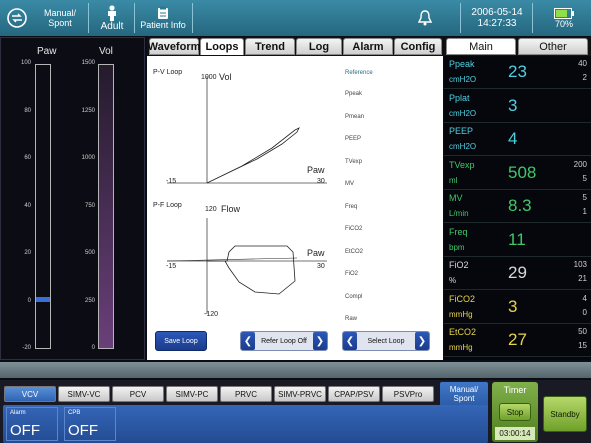 Image resolution: width=591 pixels, height=443 pixels. What do you see at coordinates (112, 18) in the screenshot?
I see `patient-type: Adult` at bounding box center [112, 18].